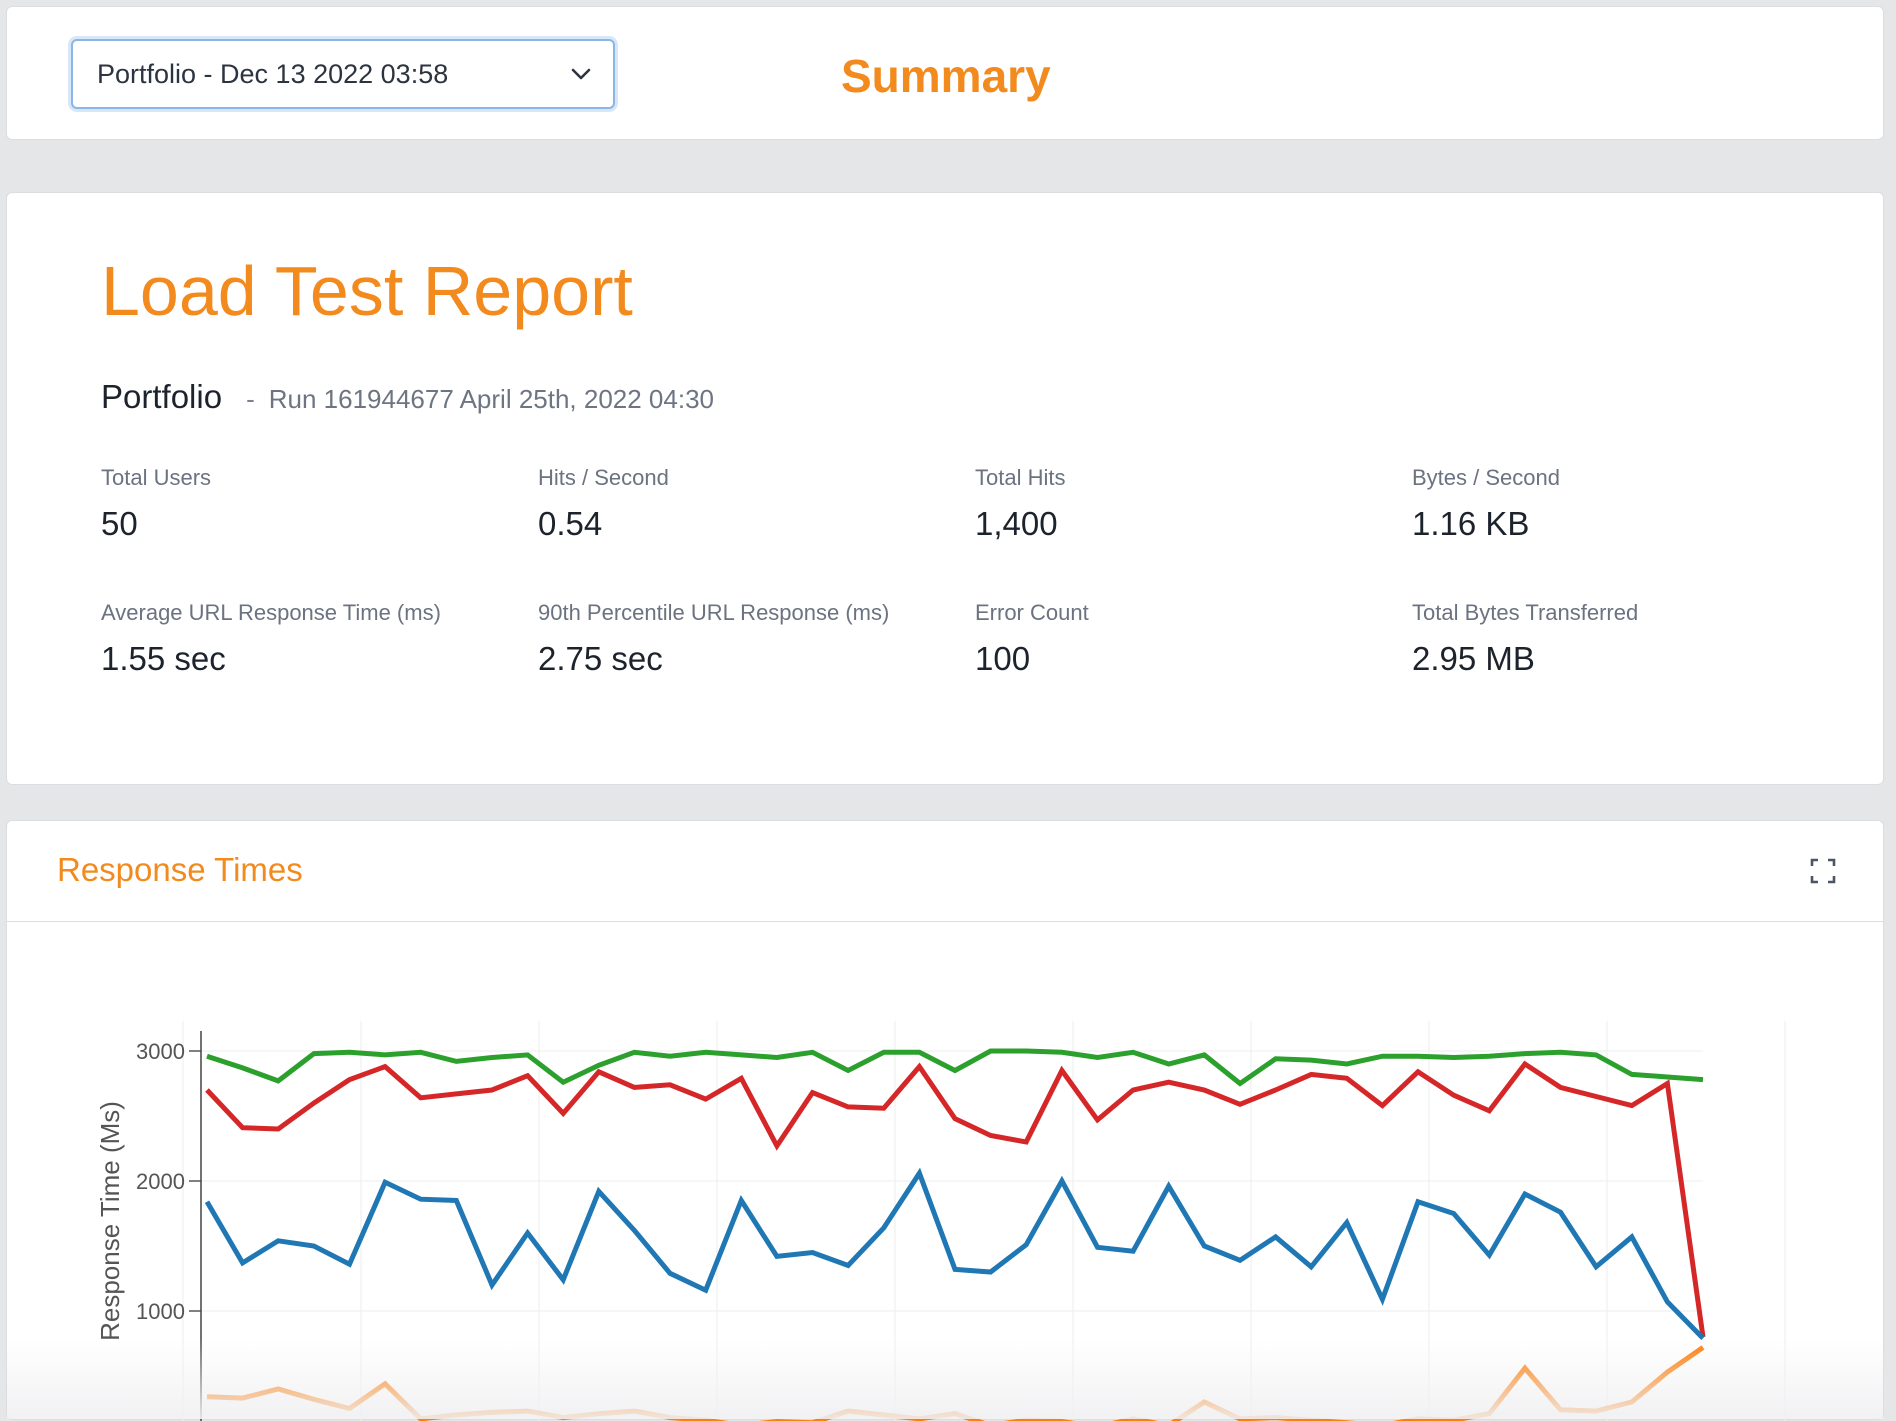  What do you see at coordinates (581, 74) in the screenshot?
I see `chevron-down-icon` at bounding box center [581, 74].